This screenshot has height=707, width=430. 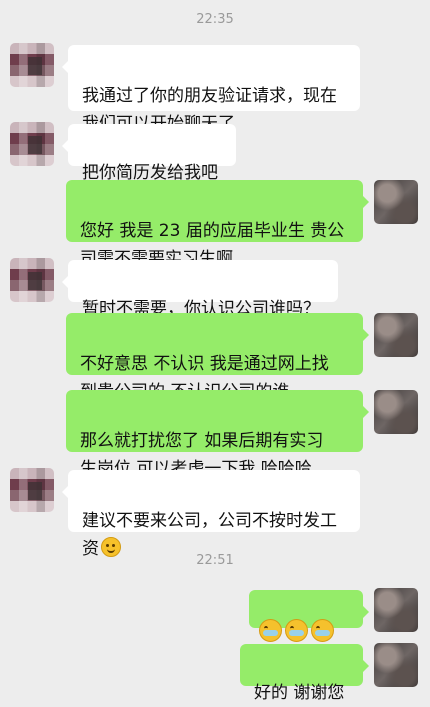 I want to click on message-bubble-outgoing: 不好意思 不认识 我是通过网上找 到贵公司的 不认识公司的谁, so click(x=217, y=357).